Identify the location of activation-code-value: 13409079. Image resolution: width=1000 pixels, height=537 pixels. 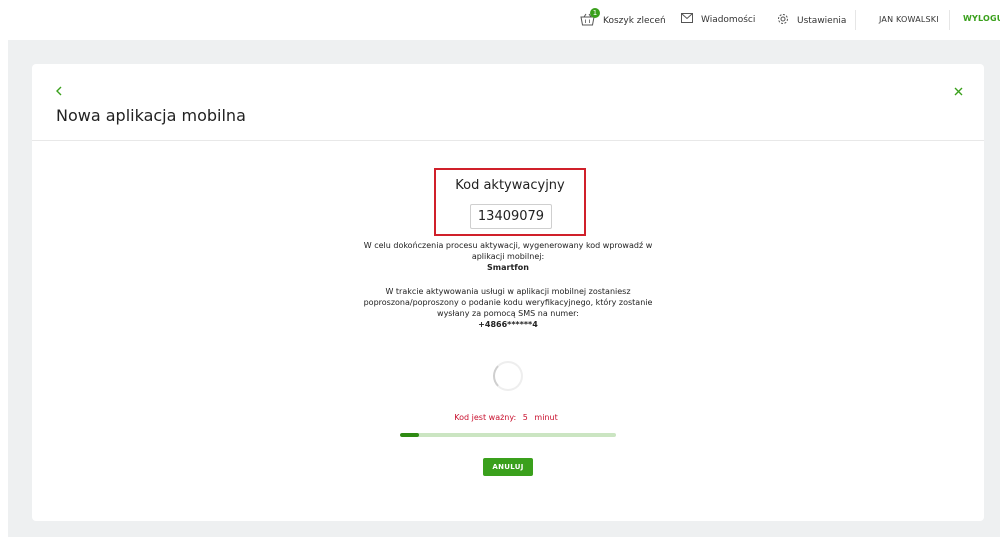
(511, 216).